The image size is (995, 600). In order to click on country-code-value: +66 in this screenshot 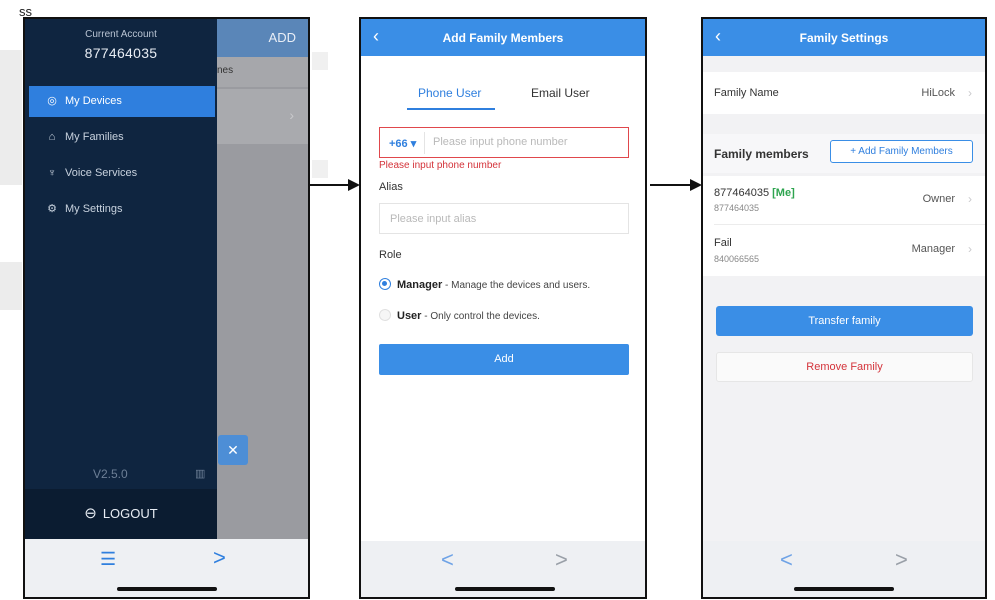, I will do `click(398, 144)`.